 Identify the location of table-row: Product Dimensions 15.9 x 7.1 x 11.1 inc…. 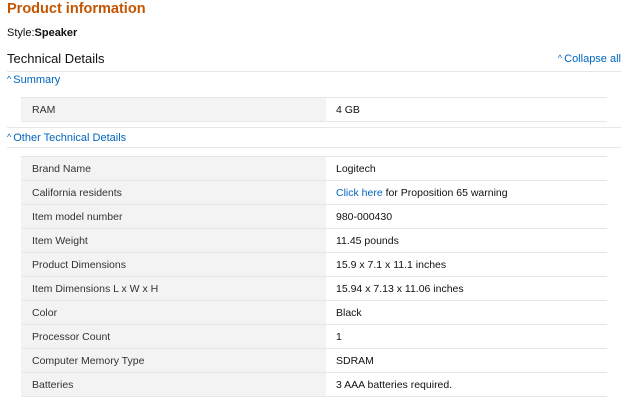
(314, 264).